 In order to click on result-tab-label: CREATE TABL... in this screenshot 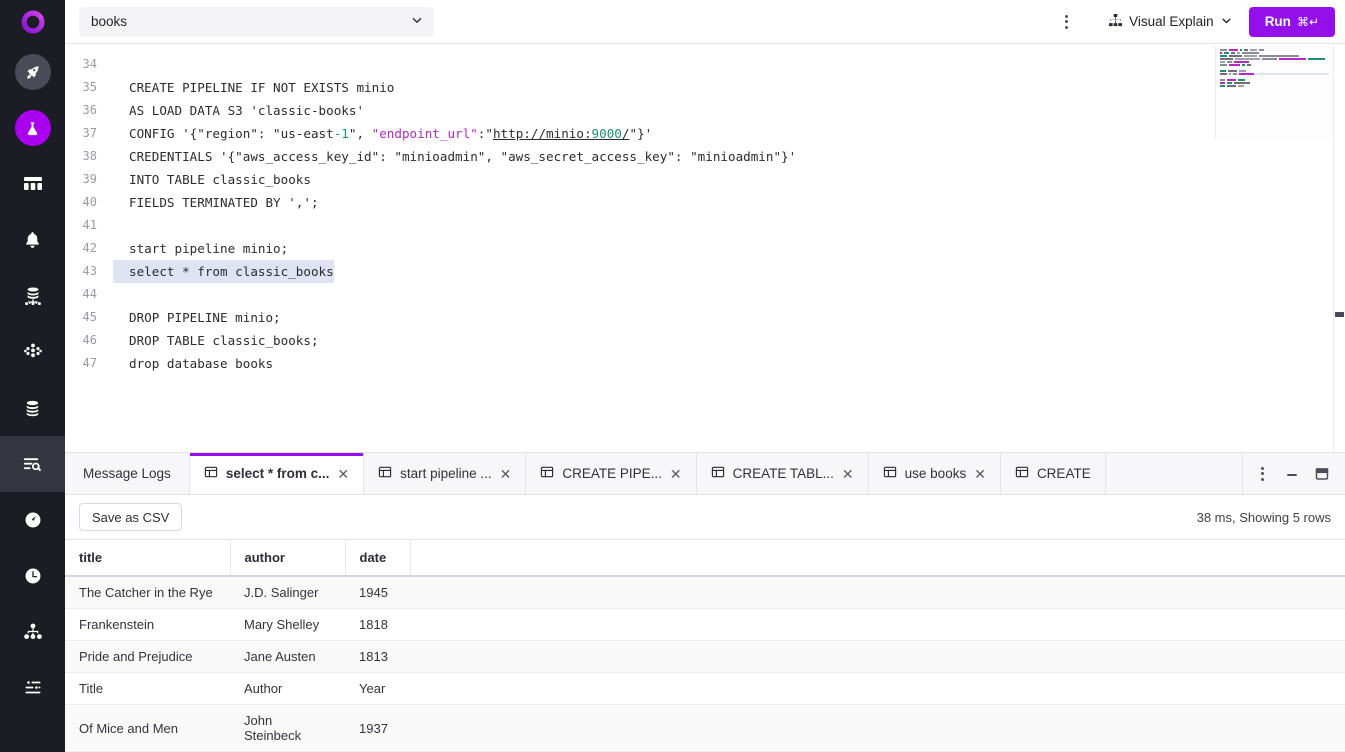, I will do `click(783, 473)`.